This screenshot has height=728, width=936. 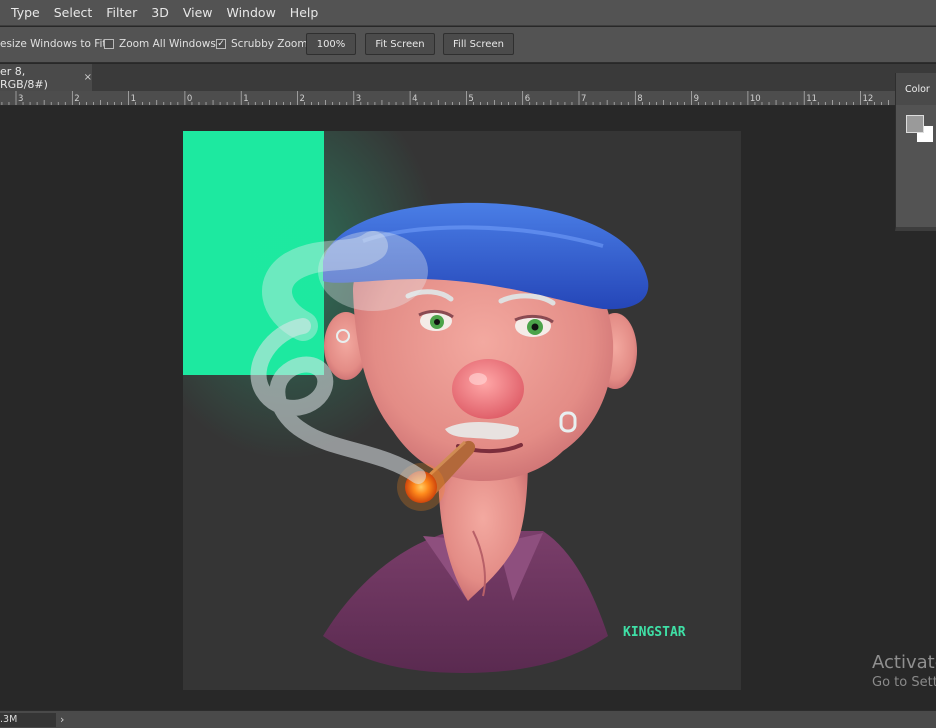 What do you see at coordinates (62, 719) in the screenshot?
I see `chevron-right-icon: ›` at bounding box center [62, 719].